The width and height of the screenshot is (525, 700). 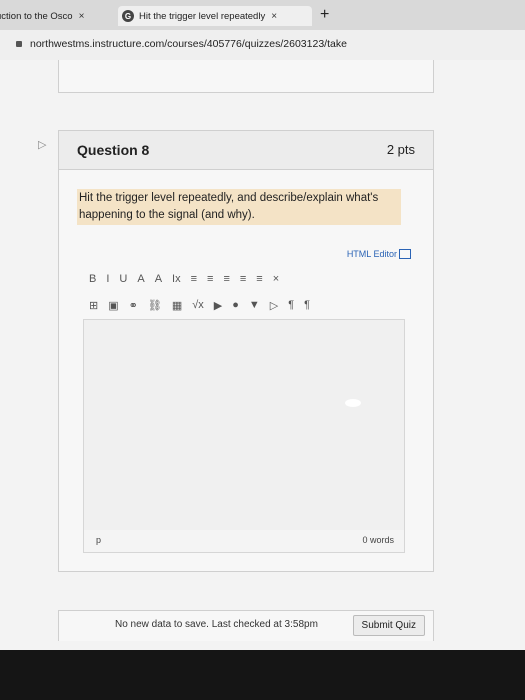 What do you see at coordinates (291, 305) in the screenshot?
I see `insert-button-10: ¶` at bounding box center [291, 305].